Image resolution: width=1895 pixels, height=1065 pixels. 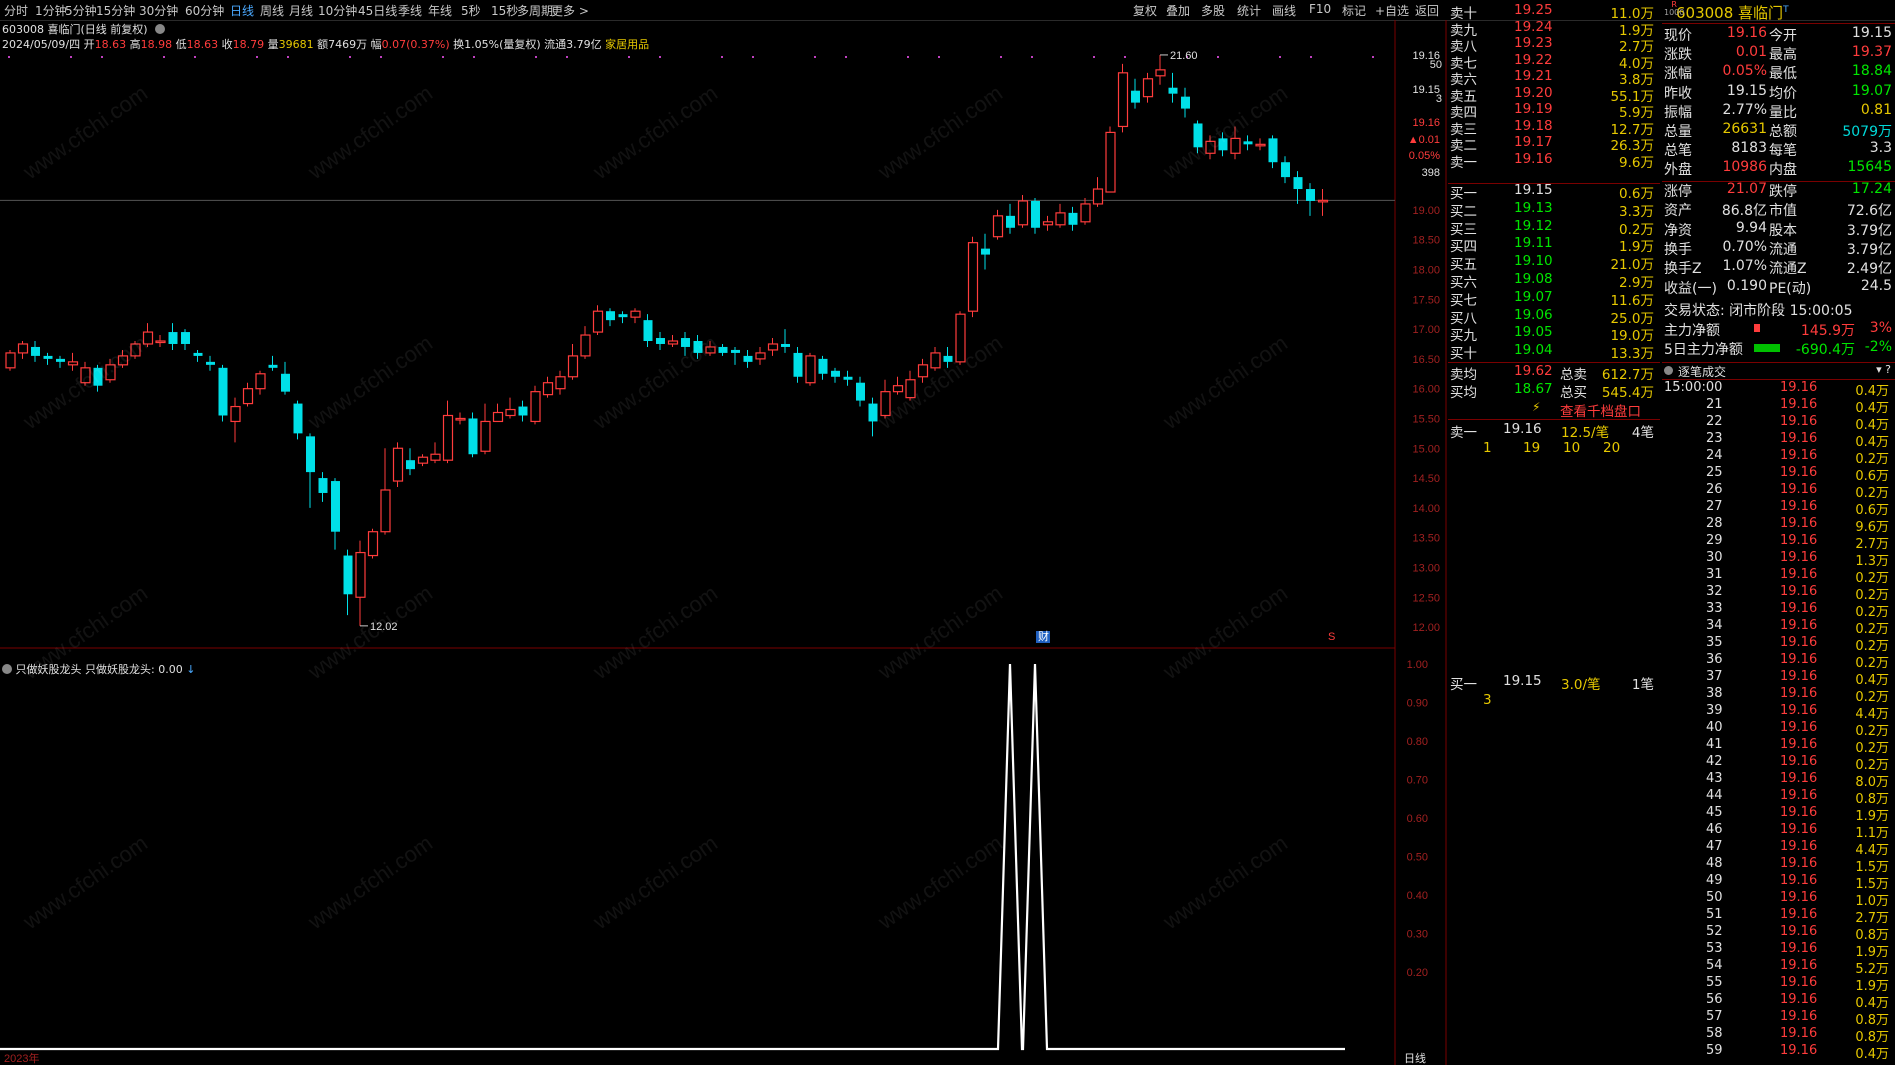 What do you see at coordinates (1554, 128) in the screenshot?
I see `ask-row-7: 卖三 19.18 12.7万` at bounding box center [1554, 128].